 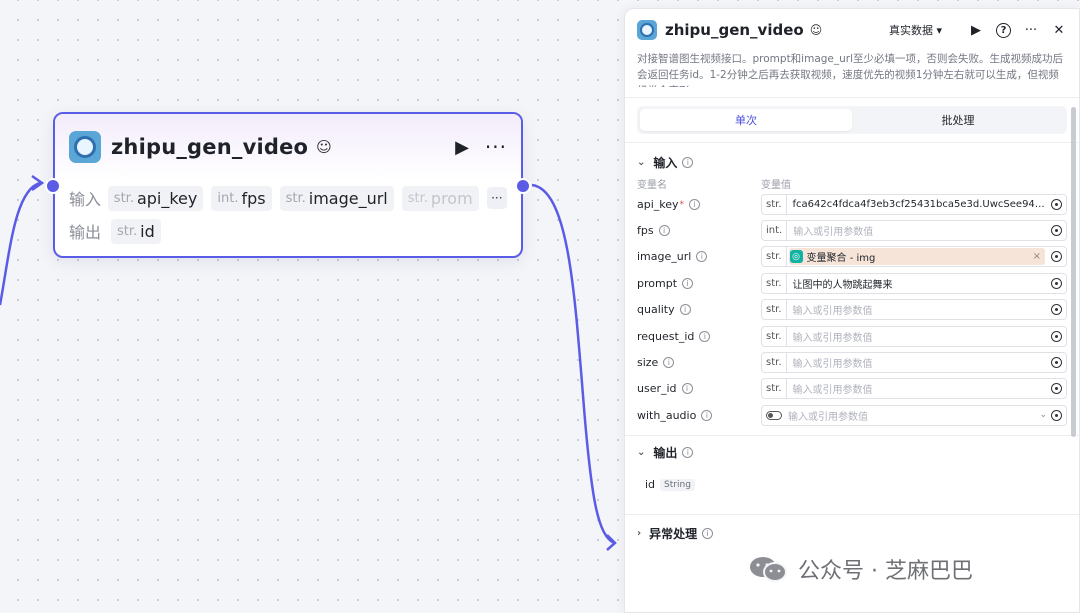 What do you see at coordinates (53, 186) in the screenshot?
I see `node-input-port` at bounding box center [53, 186].